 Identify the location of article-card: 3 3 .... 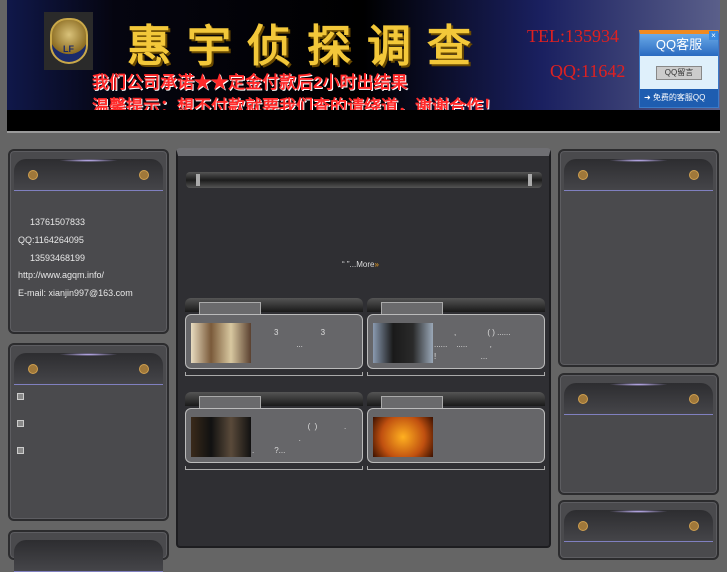
(274, 340).